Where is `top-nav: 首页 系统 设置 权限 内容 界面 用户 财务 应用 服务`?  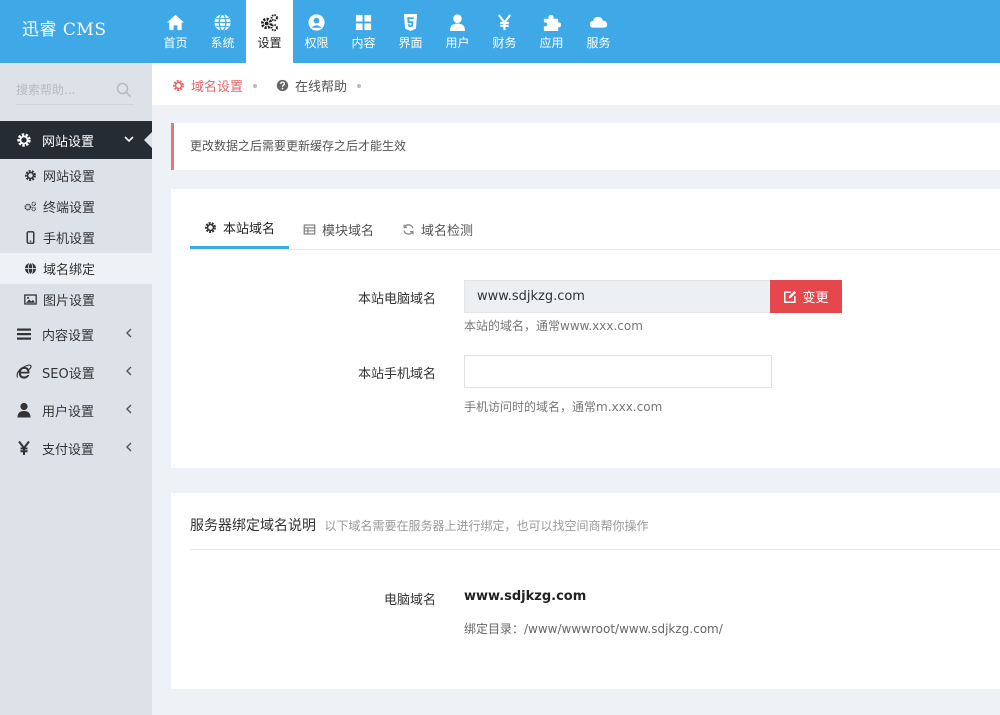 top-nav: 首页 系统 设置 权限 内容 界面 用户 财务 应用 服务 is located at coordinates (387, 31).